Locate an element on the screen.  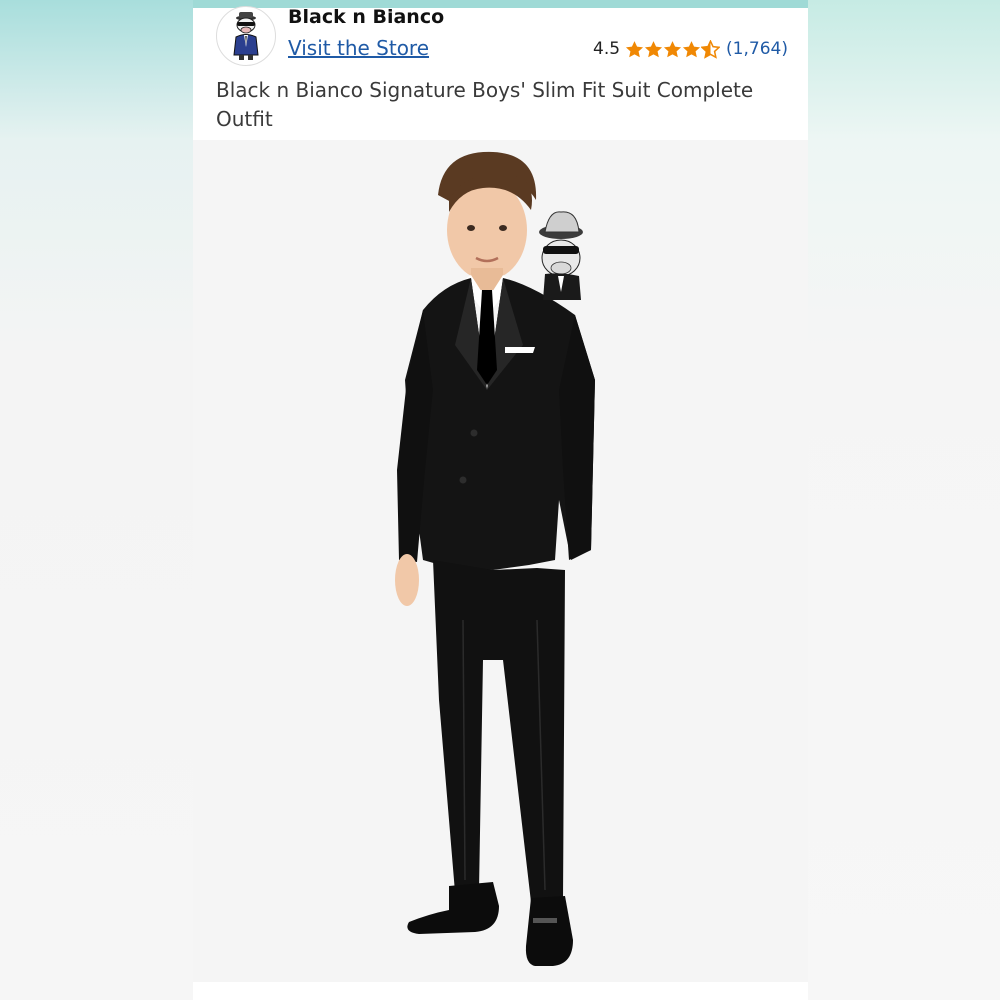
brand-name: Black n Bianco is located at coordinates (366, 17).